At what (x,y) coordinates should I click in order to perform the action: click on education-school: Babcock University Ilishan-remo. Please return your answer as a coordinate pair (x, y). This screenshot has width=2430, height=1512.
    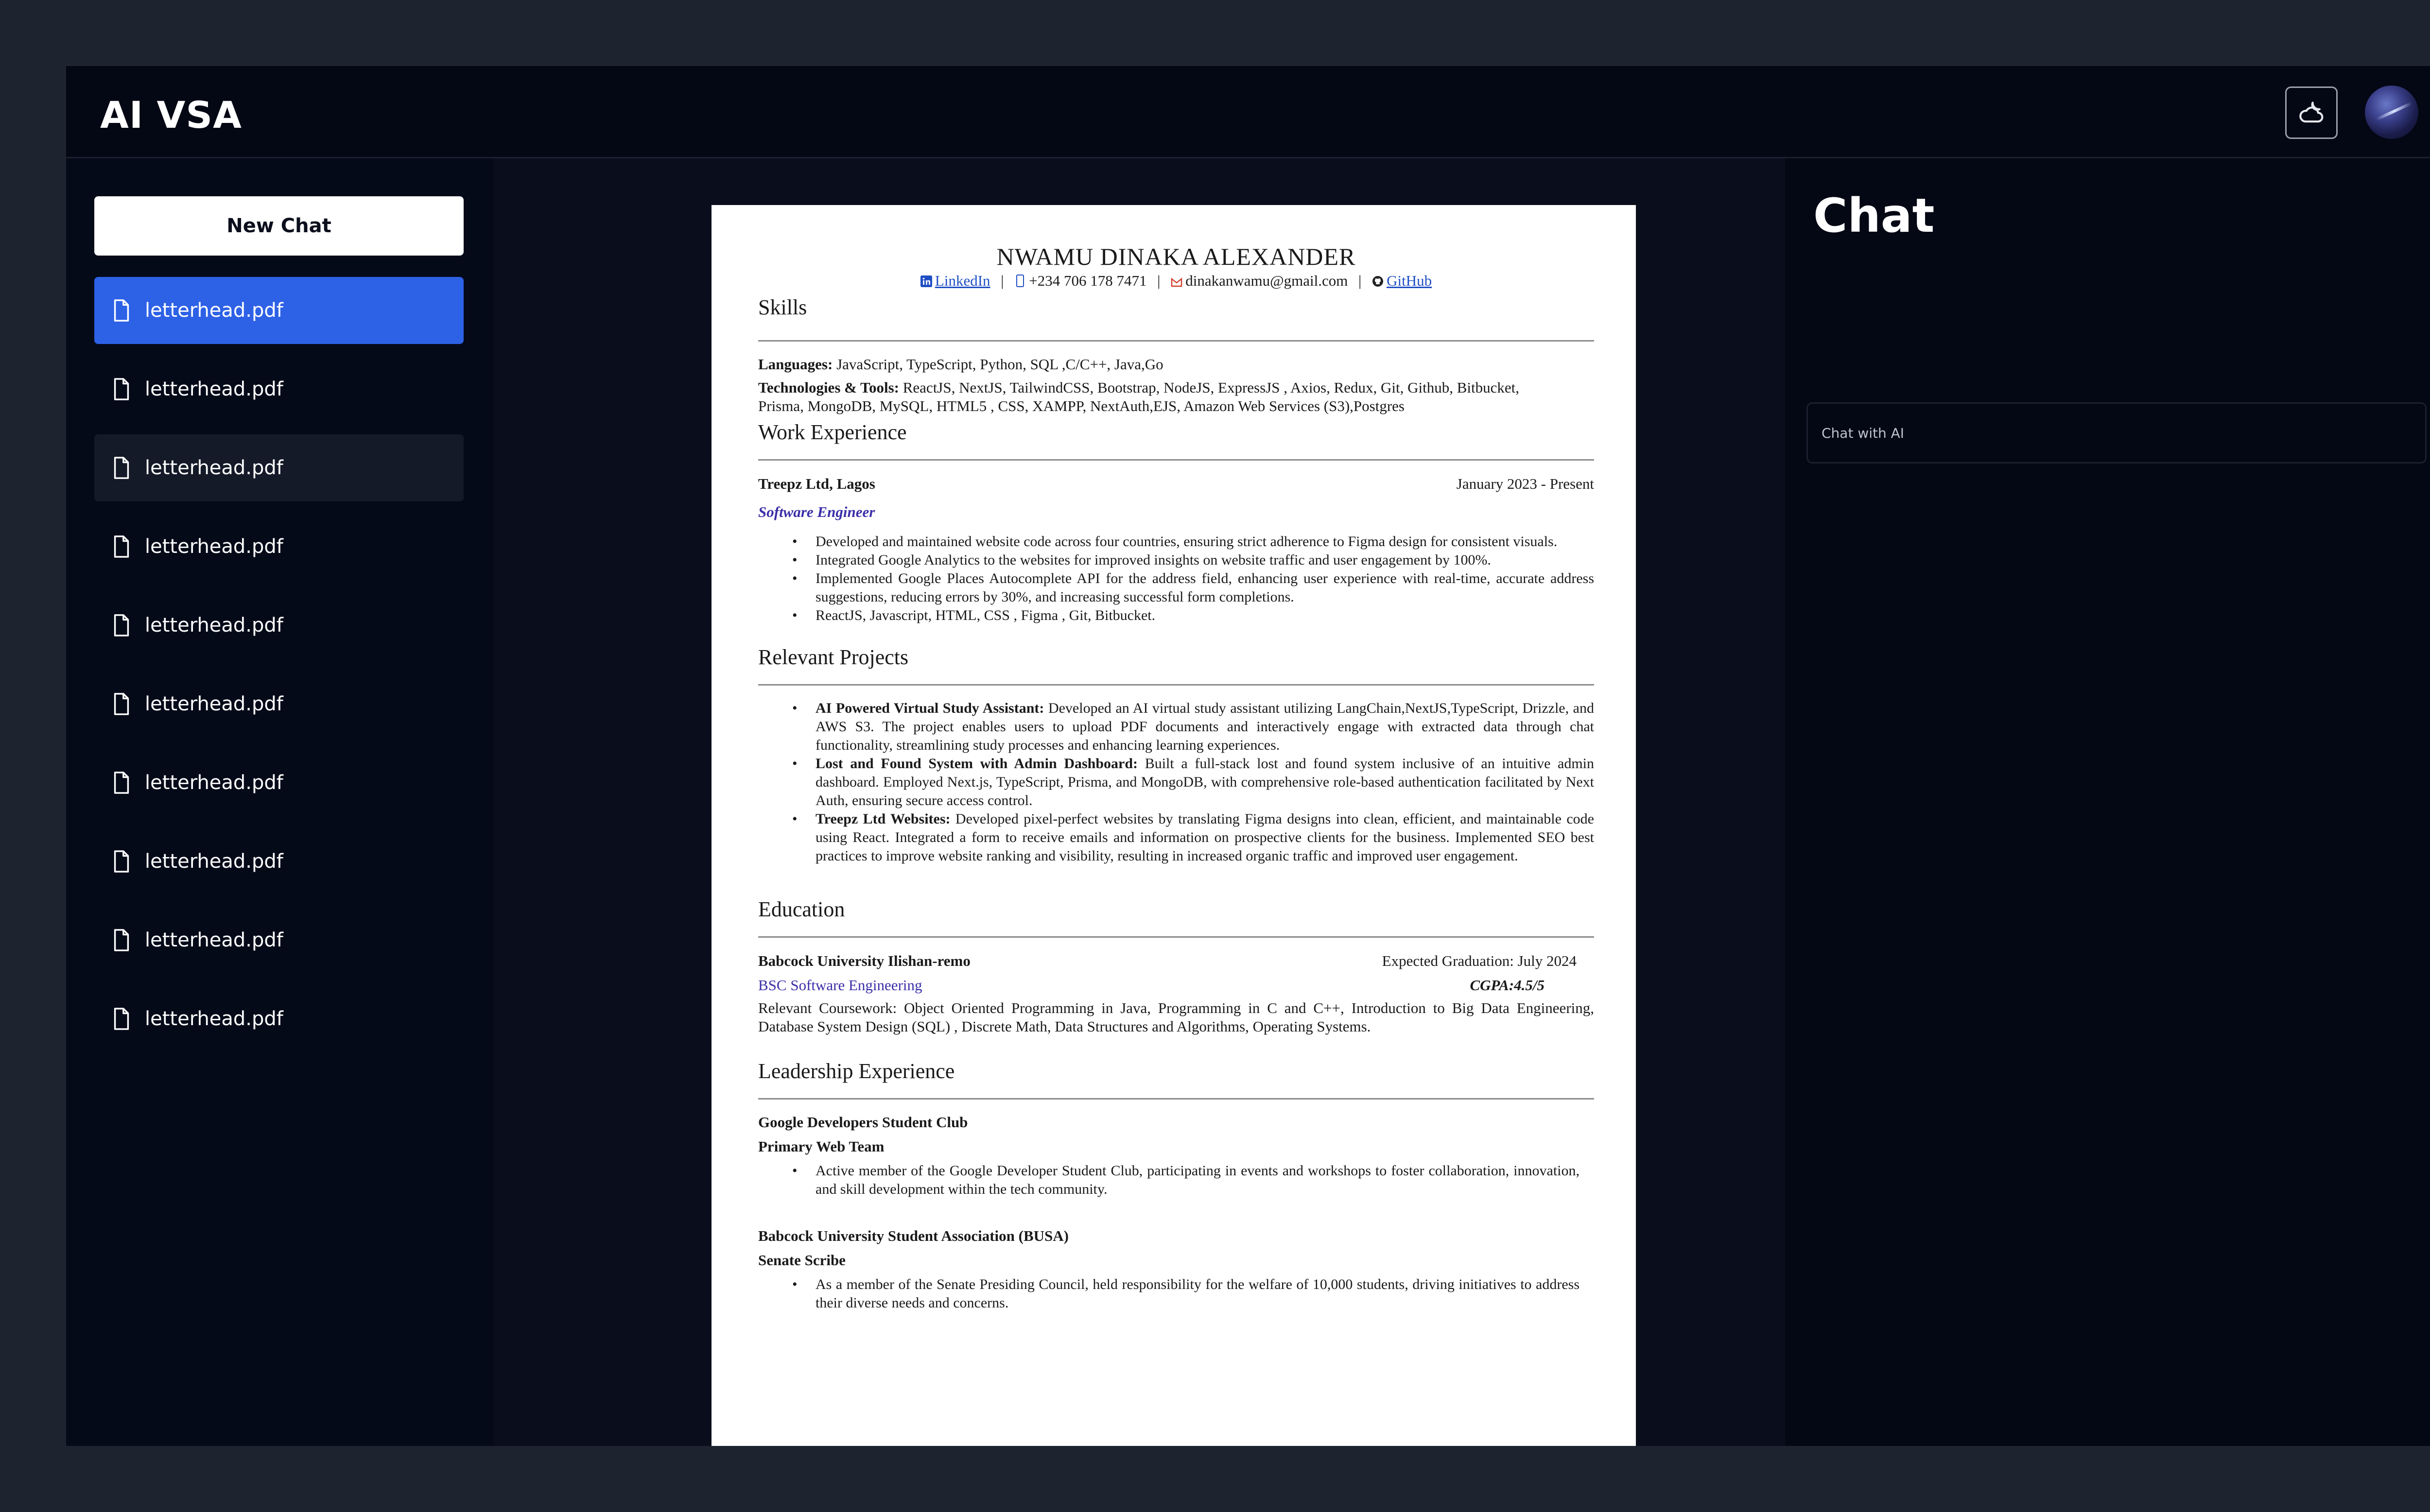
    Looking at the image, I should click on (864, 960).